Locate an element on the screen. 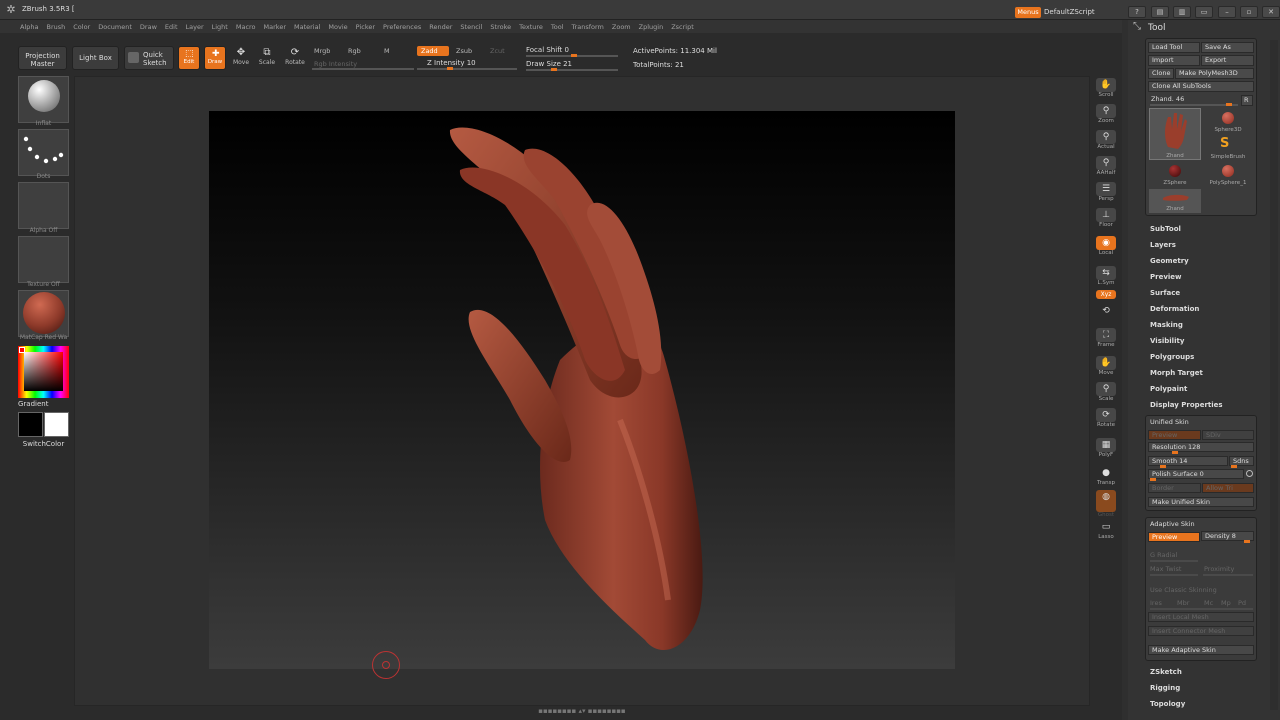 Image resolution: width=1280 pixels, height=720 pixels. section-surface: Surface is located at coordinates (1165, 293).